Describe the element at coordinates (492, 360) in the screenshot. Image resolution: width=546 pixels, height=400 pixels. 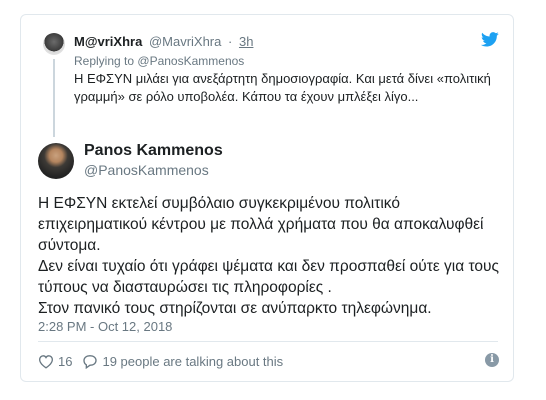
I see `info-icon: i` at that location.